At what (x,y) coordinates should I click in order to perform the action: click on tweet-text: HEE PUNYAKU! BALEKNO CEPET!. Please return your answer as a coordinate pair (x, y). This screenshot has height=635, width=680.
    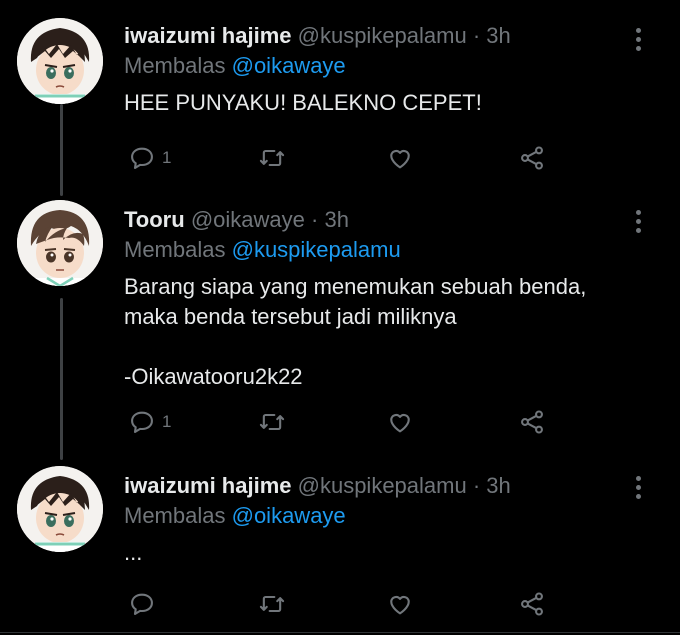
    Looking at the image, I should click on (303, 102).